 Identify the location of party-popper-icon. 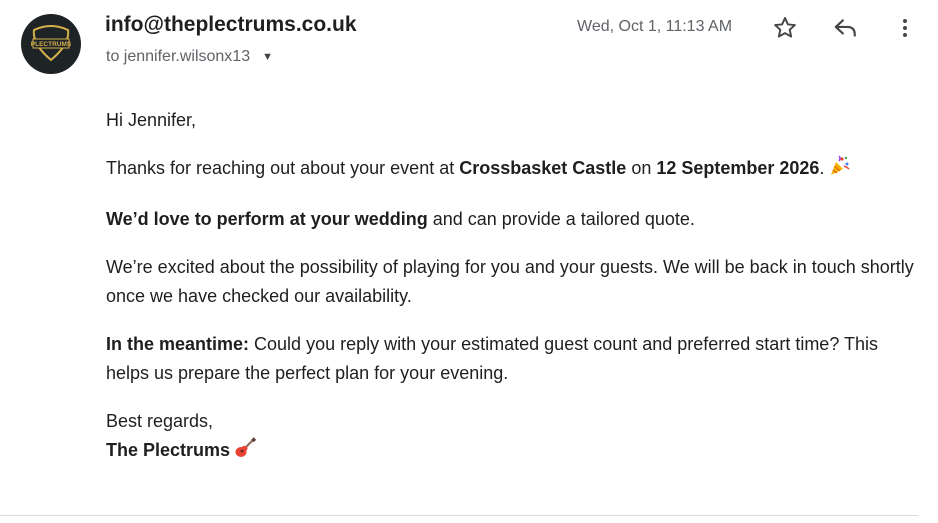
(839, 170).